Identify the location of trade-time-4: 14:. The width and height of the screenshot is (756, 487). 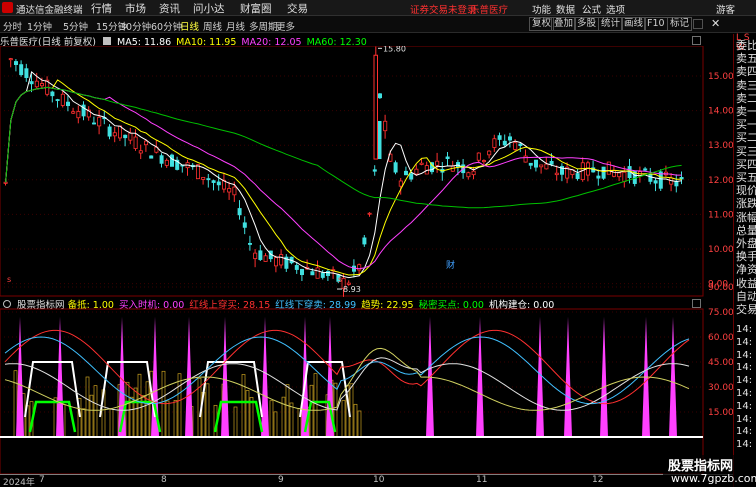
(744, 381).